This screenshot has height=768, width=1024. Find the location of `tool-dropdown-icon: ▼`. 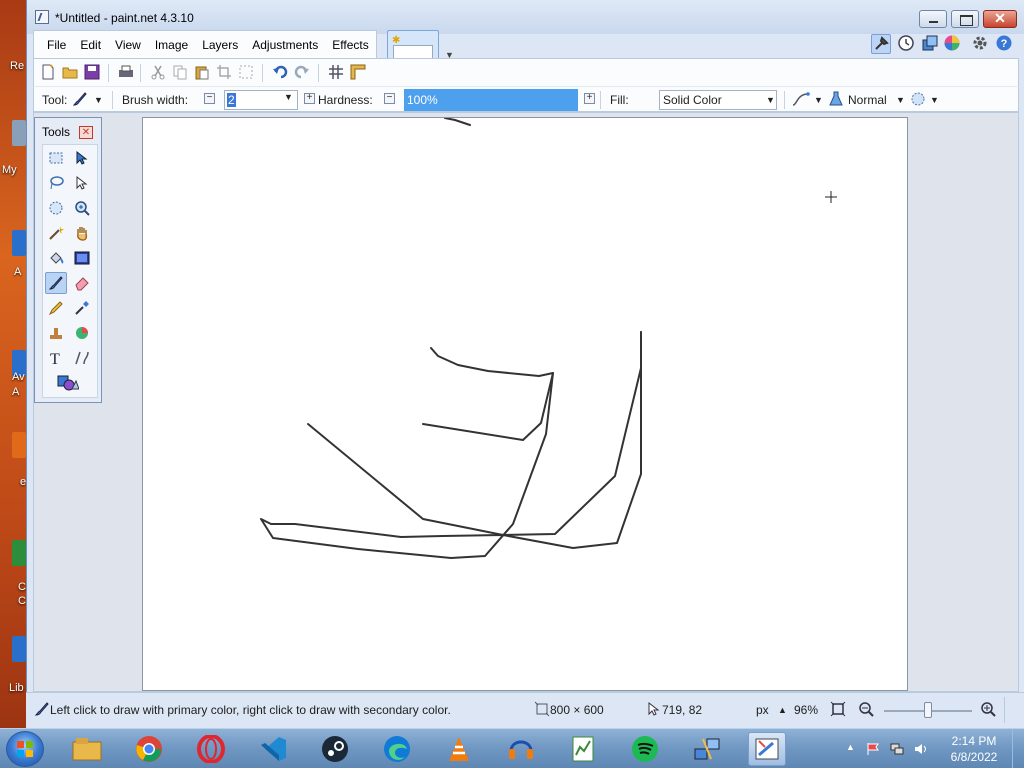

tool-dropdown-icon: ▼ is located at coordinates (98, 100).